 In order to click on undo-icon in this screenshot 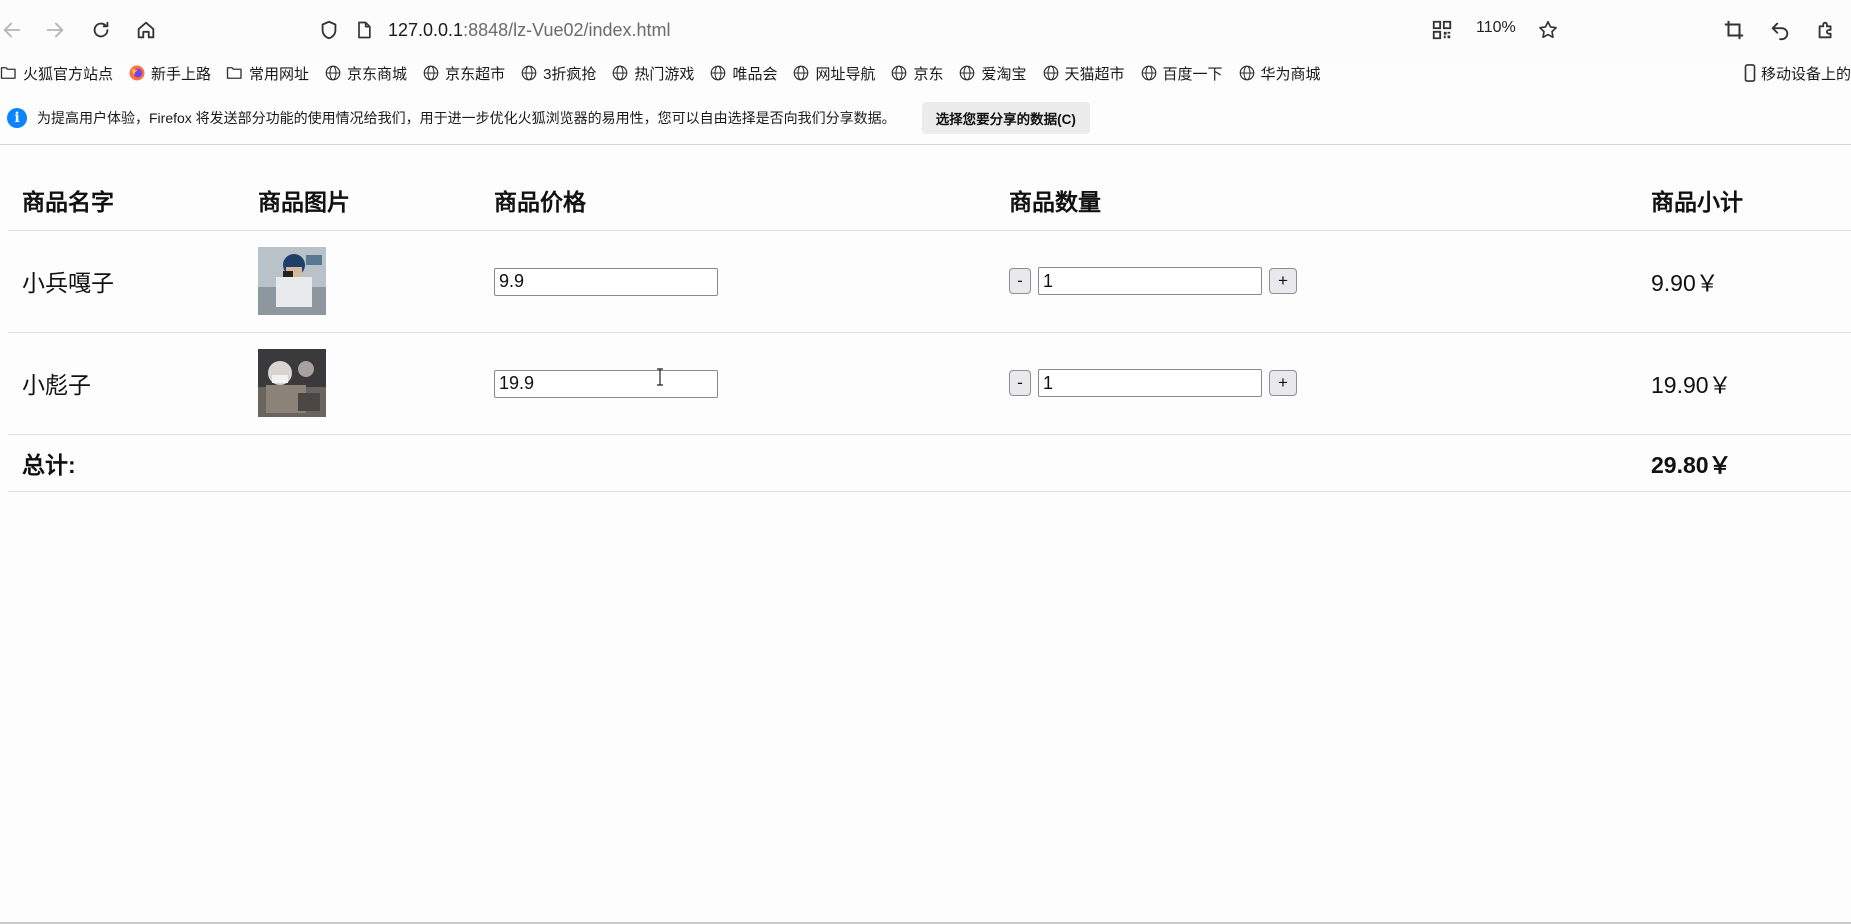, I will do `click(1780, 31)`.